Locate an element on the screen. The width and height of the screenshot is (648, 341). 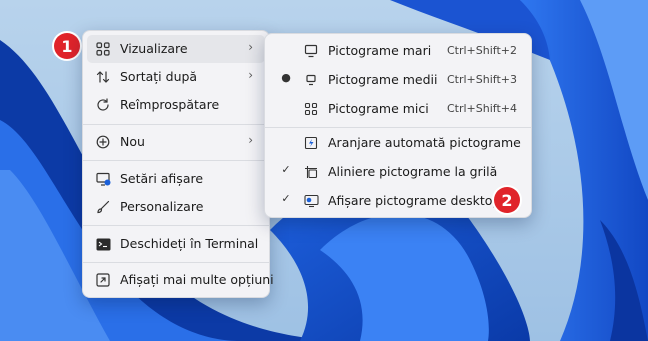
refresh-icon is located at coordinates (103, 105).